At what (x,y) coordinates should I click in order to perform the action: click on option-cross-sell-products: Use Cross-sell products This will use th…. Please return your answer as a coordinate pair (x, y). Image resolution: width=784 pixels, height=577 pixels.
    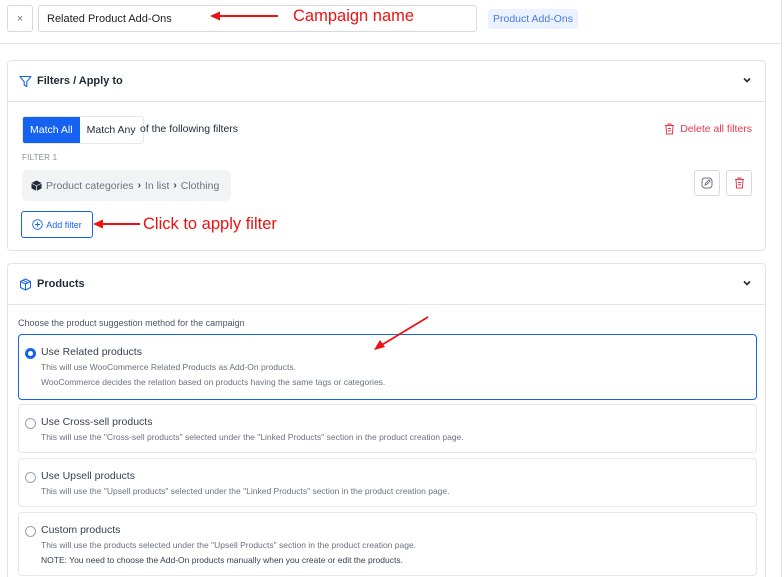
    Looking at the image, I should click on (387, 428).